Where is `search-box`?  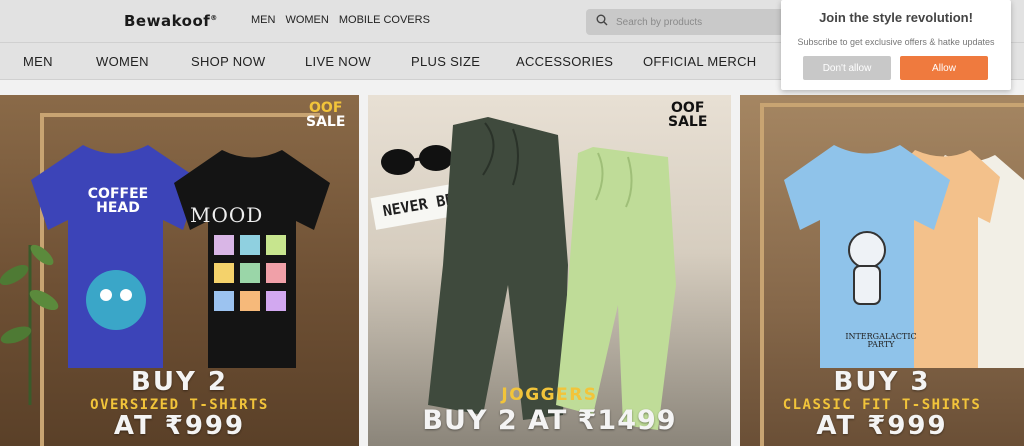
search-box is located at coordinates (686, 22).